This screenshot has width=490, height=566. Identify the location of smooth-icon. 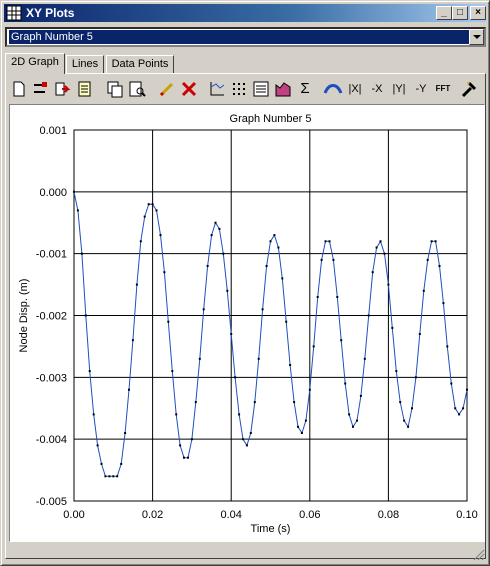
(333, 89).